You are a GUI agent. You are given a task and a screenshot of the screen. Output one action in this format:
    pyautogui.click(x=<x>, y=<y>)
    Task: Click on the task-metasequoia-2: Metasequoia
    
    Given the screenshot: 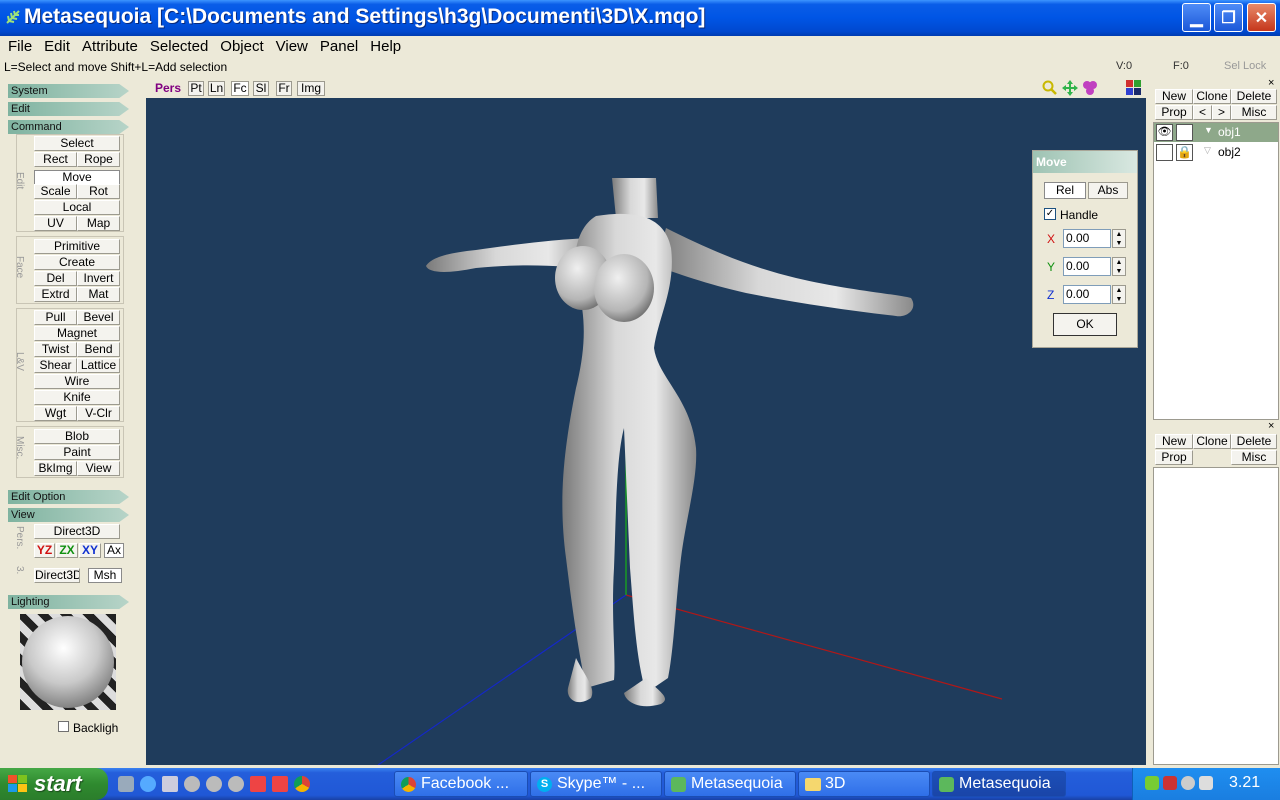 What is the action you would take?
    pyautogui.click(x=999, y=784)
    